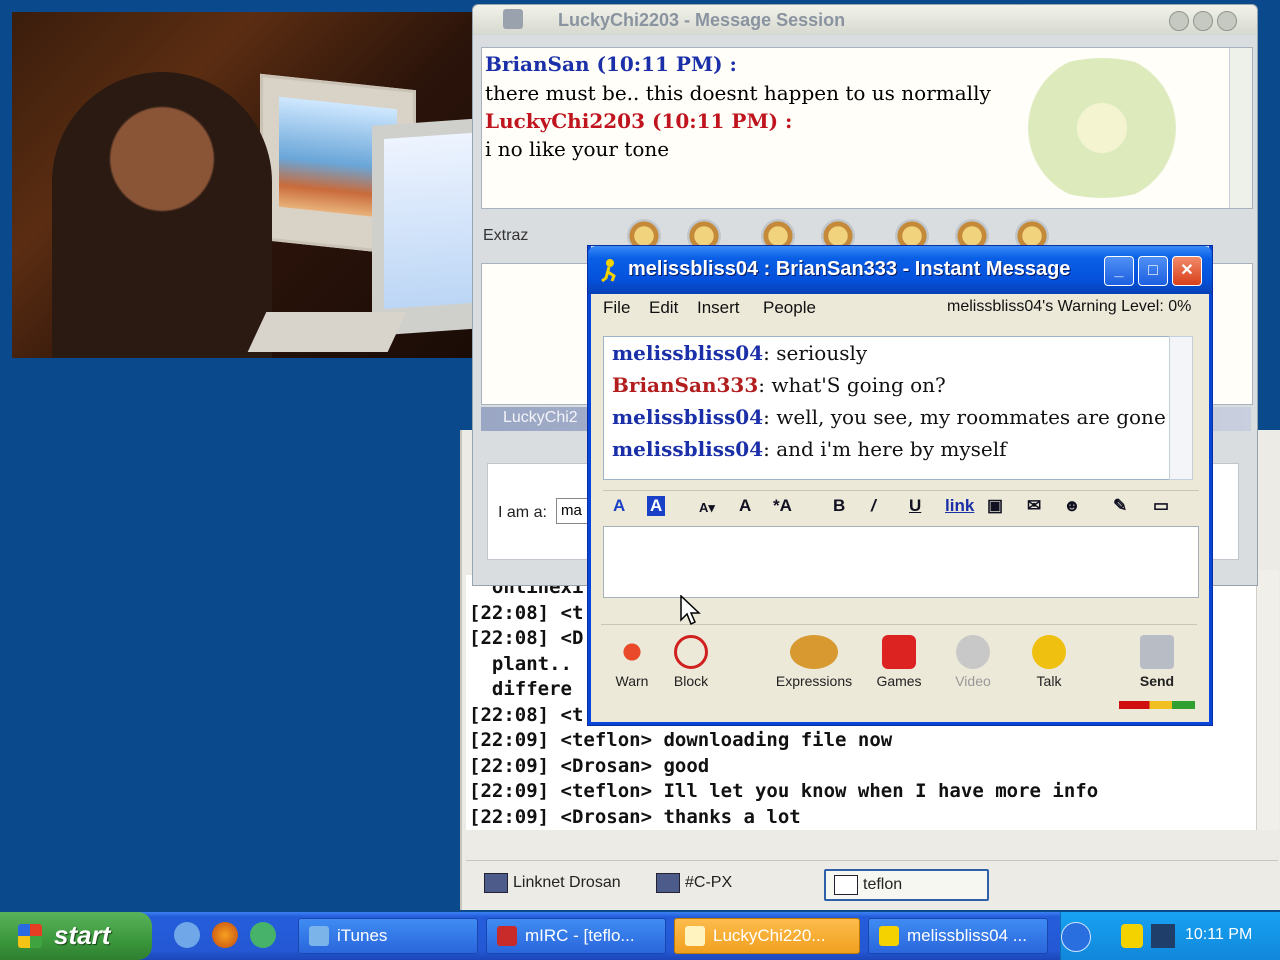 The image size is (1280, 960). I want to click on screen-name: BrianSan333, so click(685, 385).